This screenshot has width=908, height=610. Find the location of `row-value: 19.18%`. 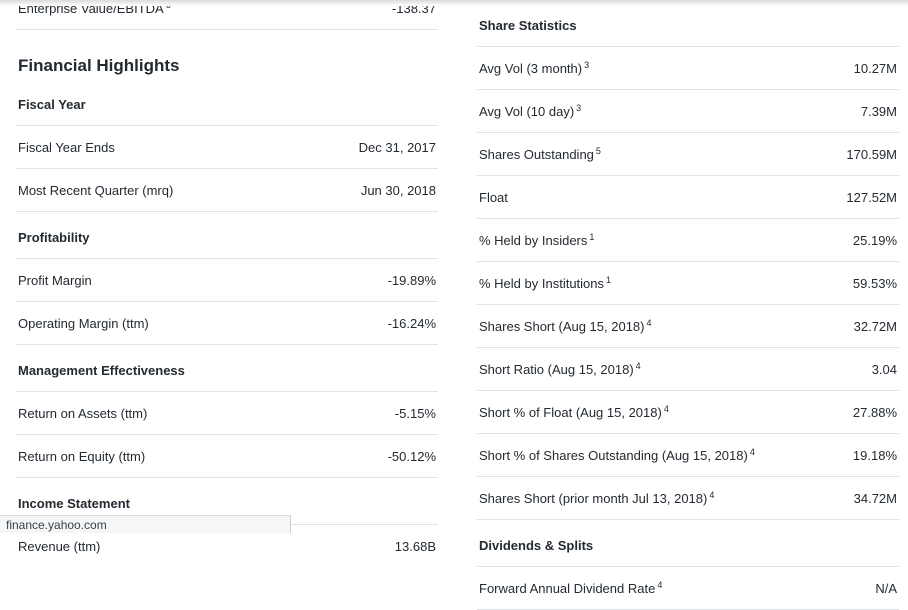

row-value: 19.18% is located at coordinates (874, 455).